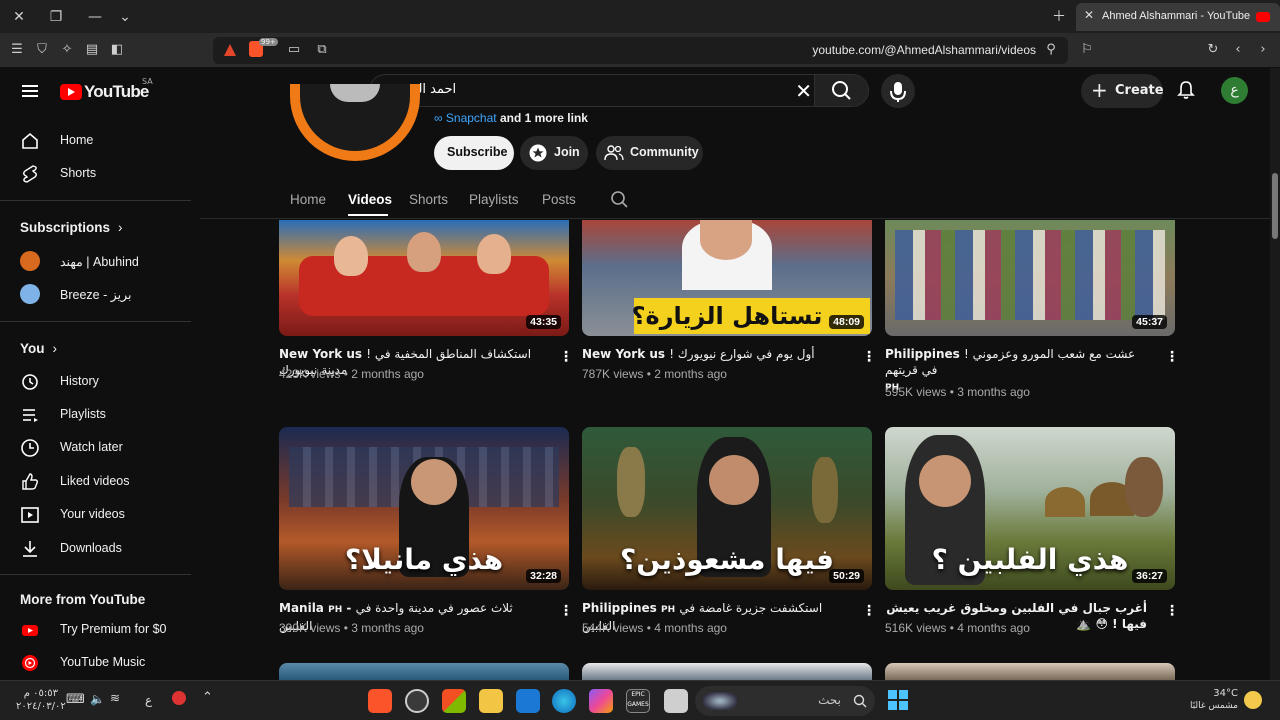 The image size is (1280, 720). What do you see at coordinates (564, 701) in the screenshot?
I see `edge-browser-icon` at bounding box center [564, 701].